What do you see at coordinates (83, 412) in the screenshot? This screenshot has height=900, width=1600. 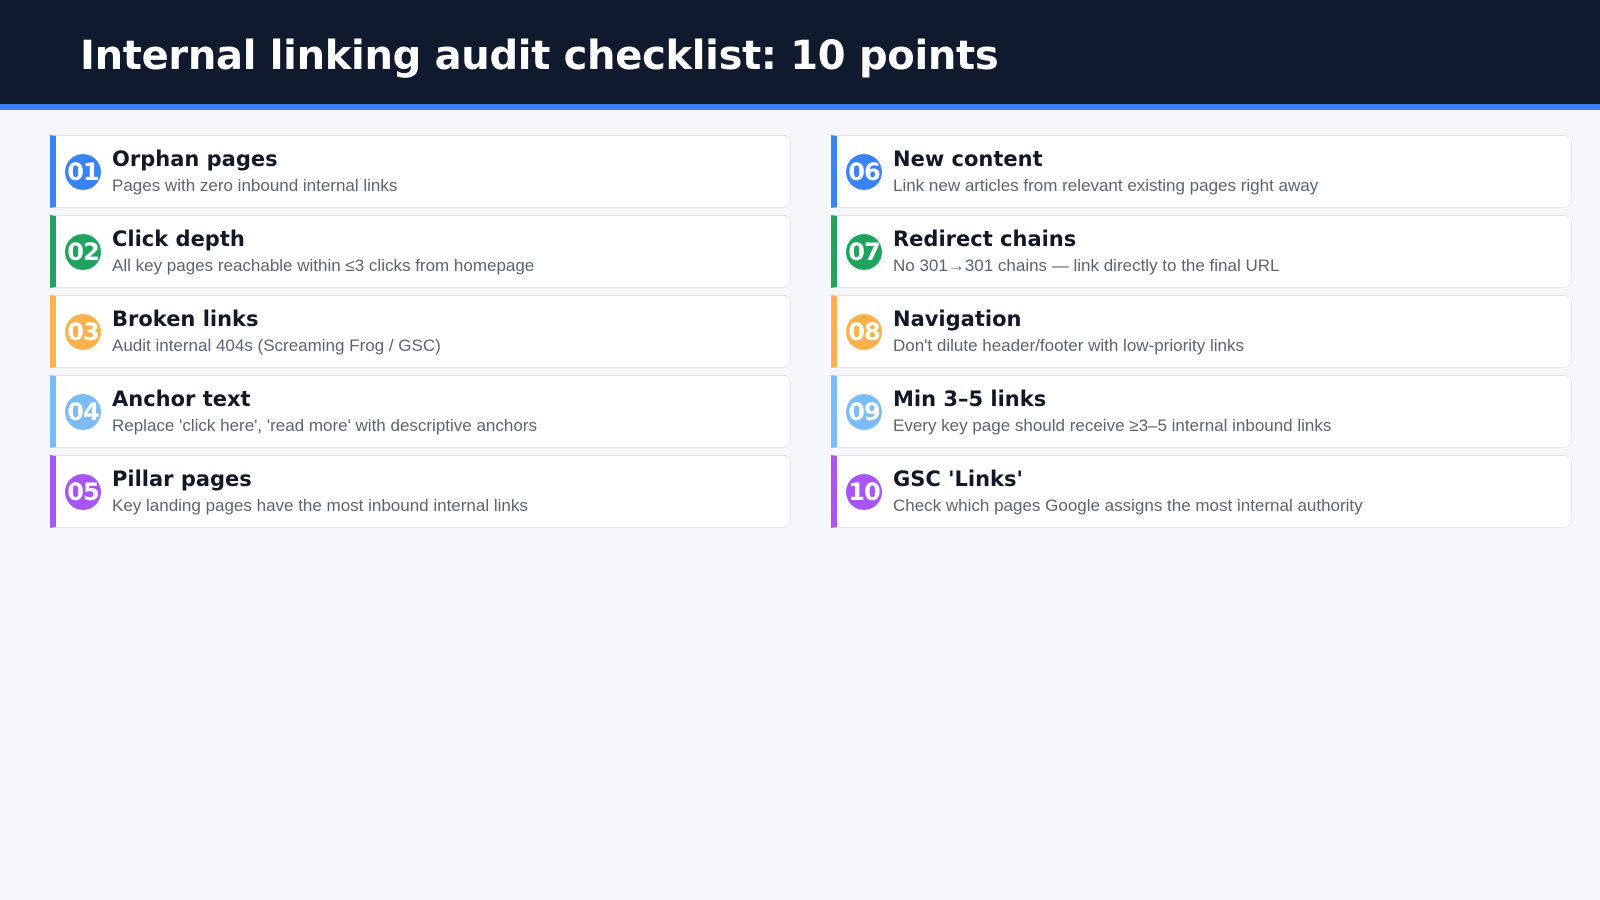 I see `item-number-badge: 04` at bounding box center [83, 412].